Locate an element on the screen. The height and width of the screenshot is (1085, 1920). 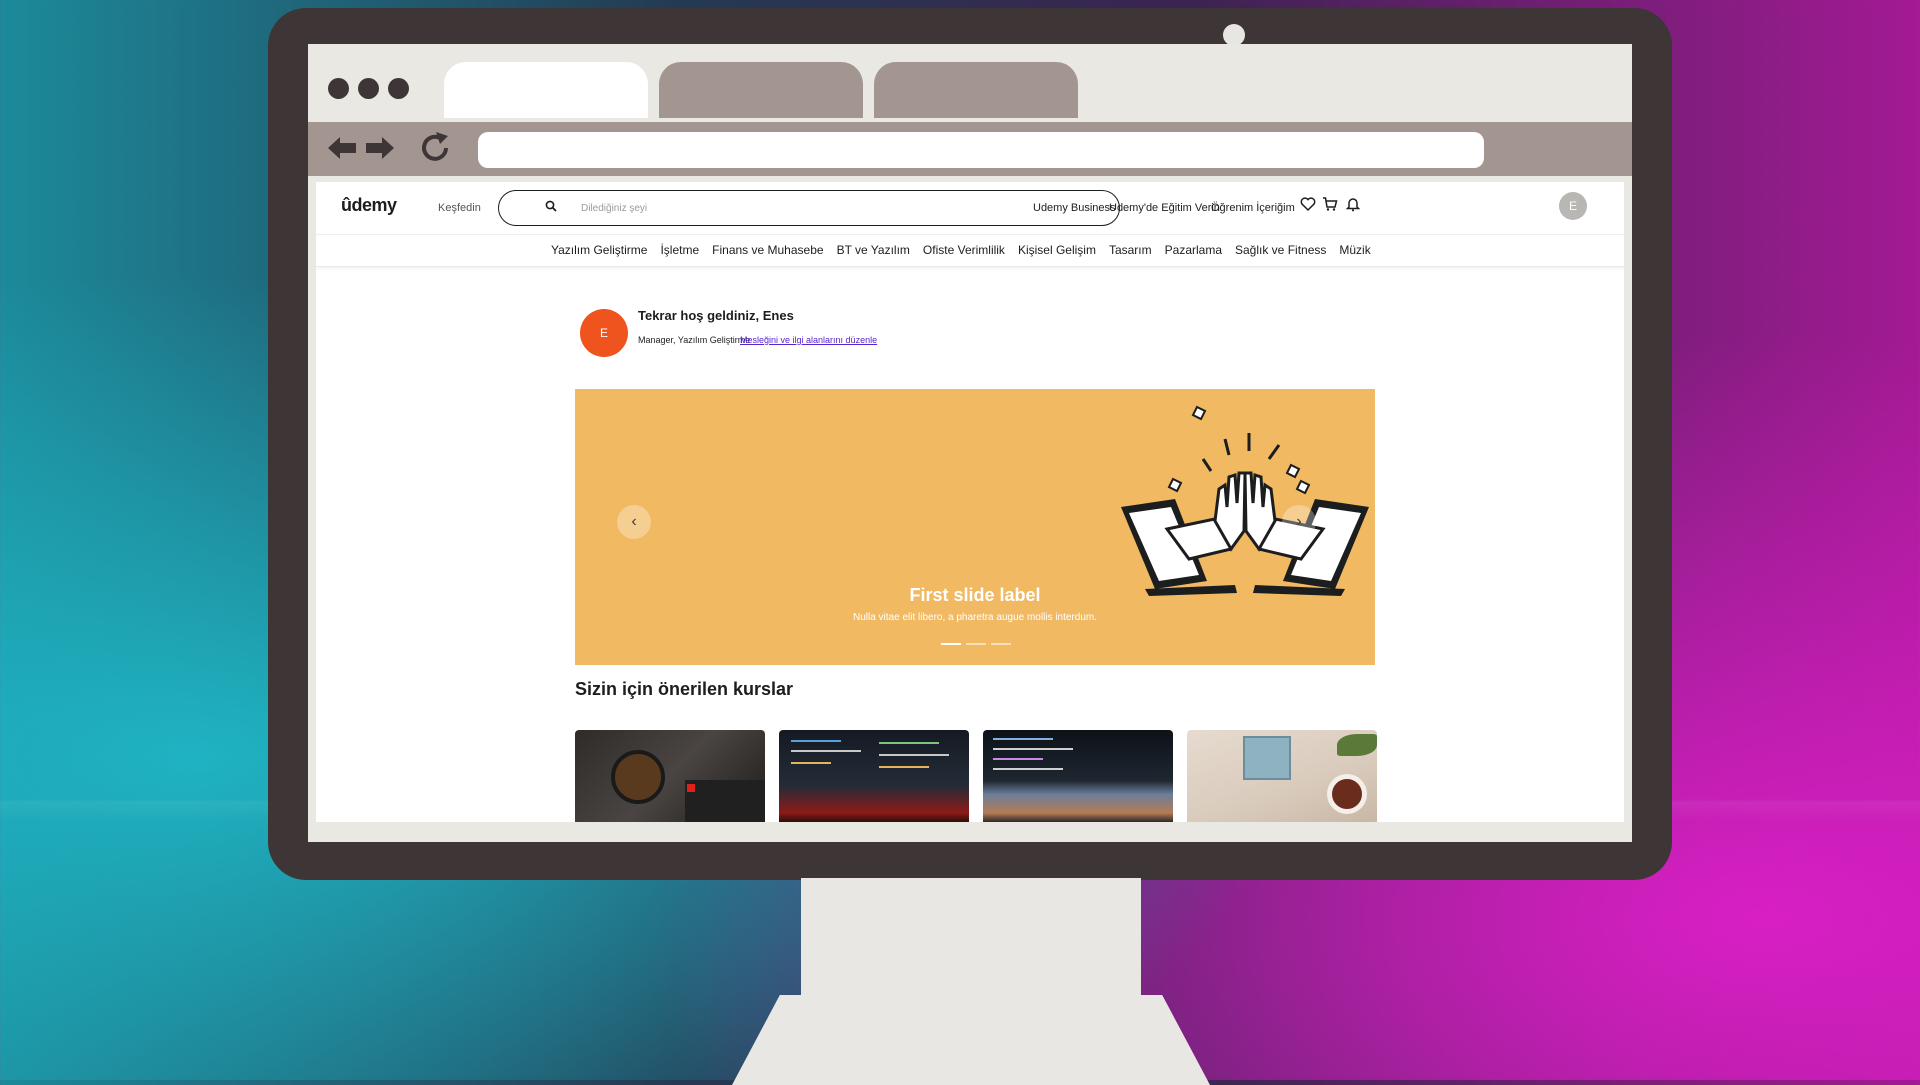
carousel-slide-title: First slide label is located at coordinates (975, 595).